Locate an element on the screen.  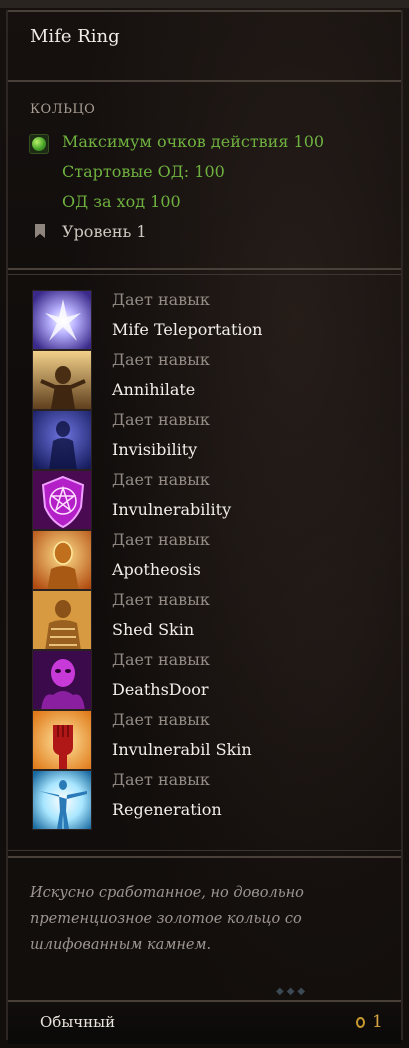
item-price: 1 is located at coordinates (377, 1022).